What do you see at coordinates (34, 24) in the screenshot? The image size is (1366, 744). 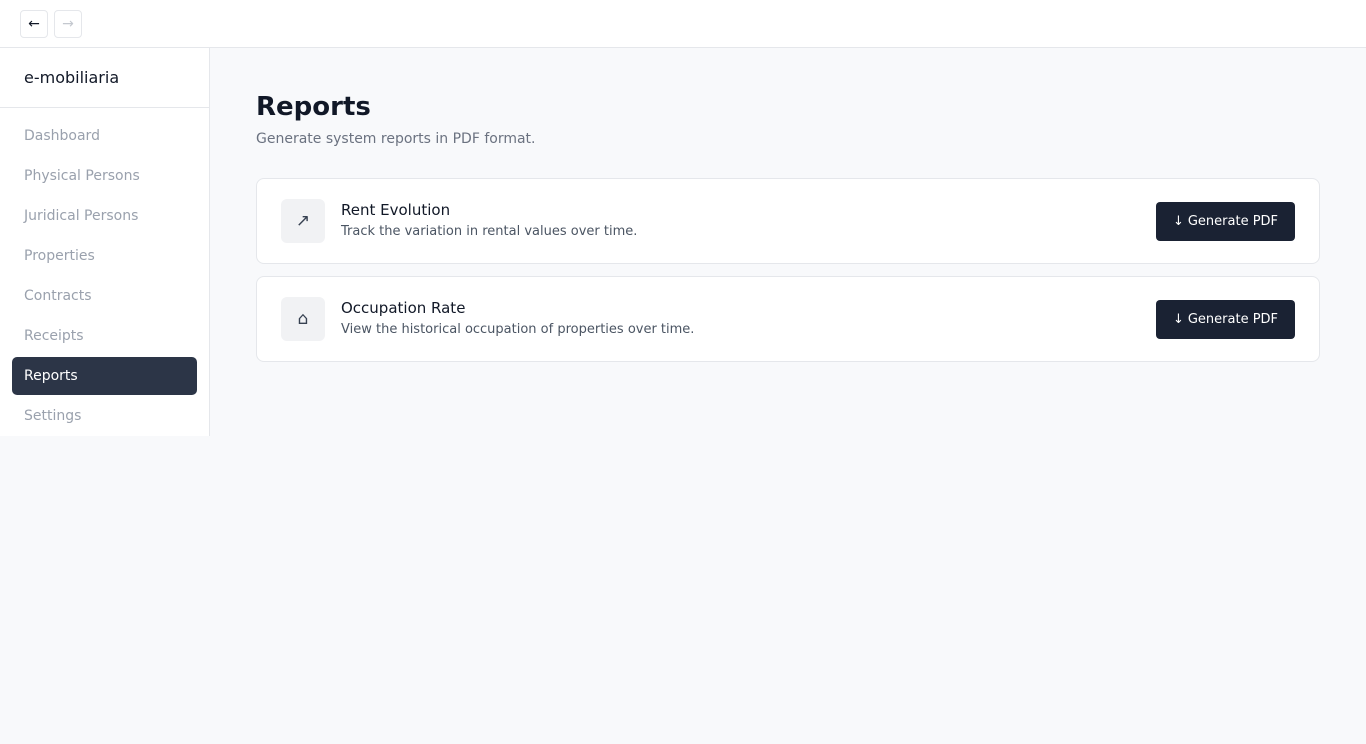 I see `back-arrow-icon: ←` at bounding box center [34, 24].